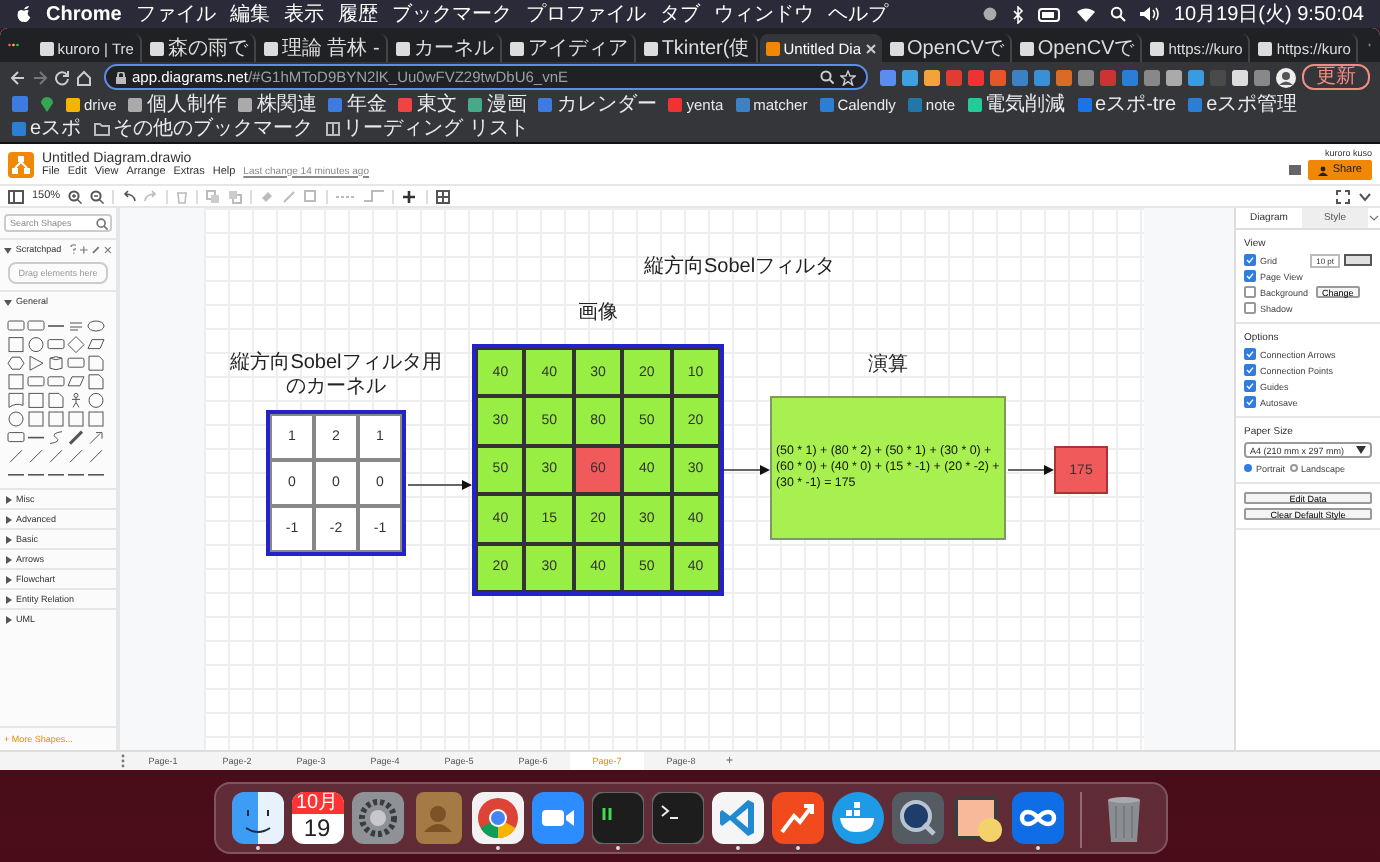 The height and width of the screenshot is (862, 1380). What do you see at coordinates (1149, 14) in the screenshot?
I see `volume-icon` at bounding box center [1149, 14].